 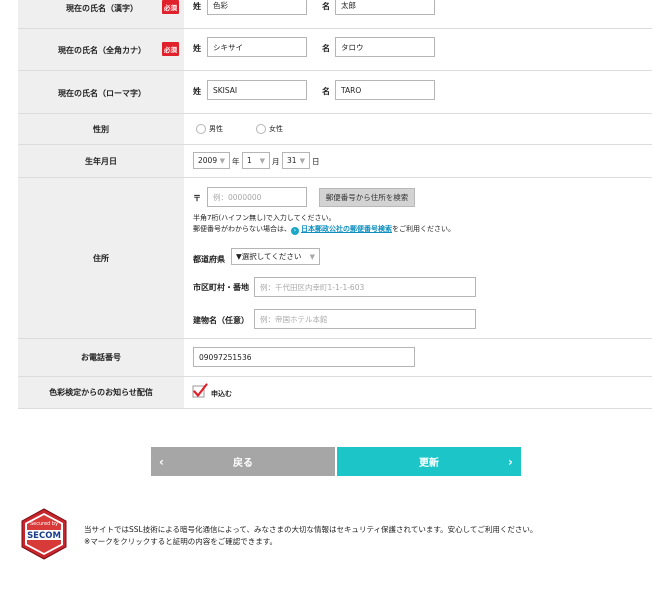 I want to click on gender-female-label: 女性, so click(x=276, y=129).